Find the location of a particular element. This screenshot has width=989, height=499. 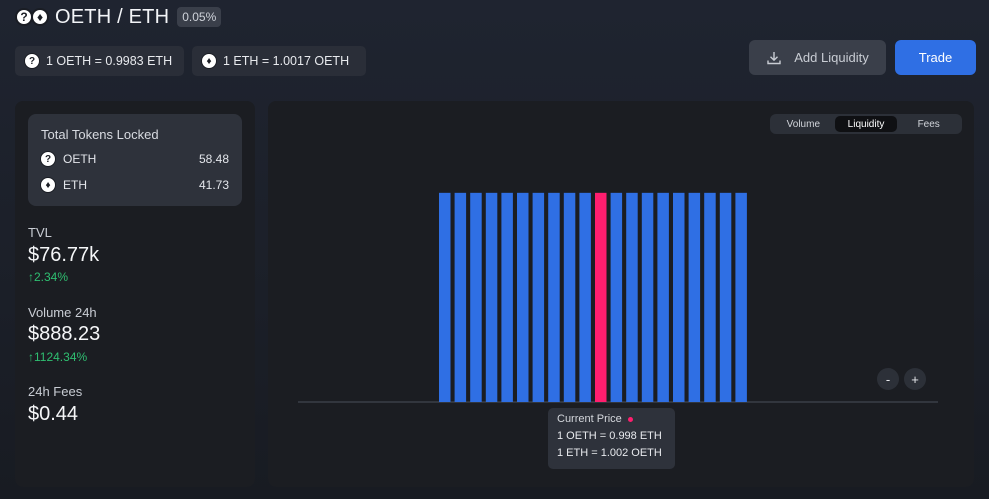

download-icon is located at coordinates (774, 57).